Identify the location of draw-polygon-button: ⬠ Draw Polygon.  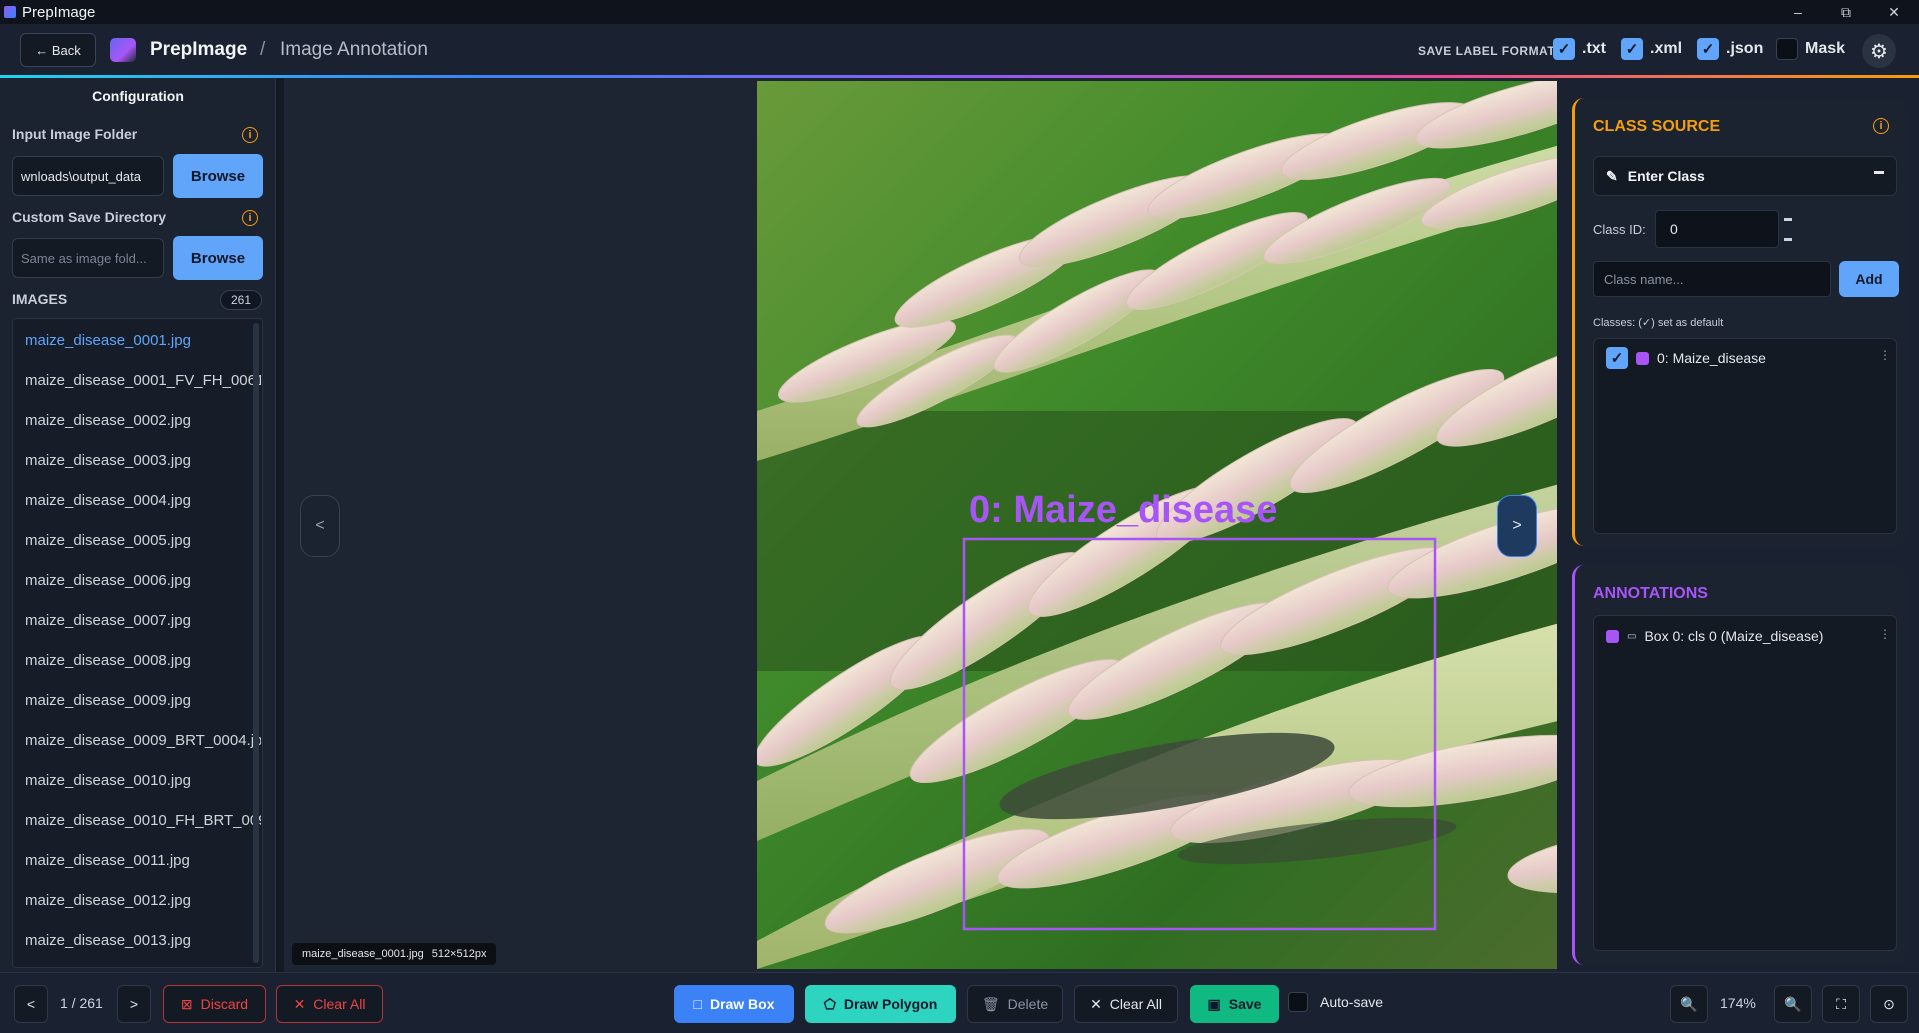
(880, 1004).